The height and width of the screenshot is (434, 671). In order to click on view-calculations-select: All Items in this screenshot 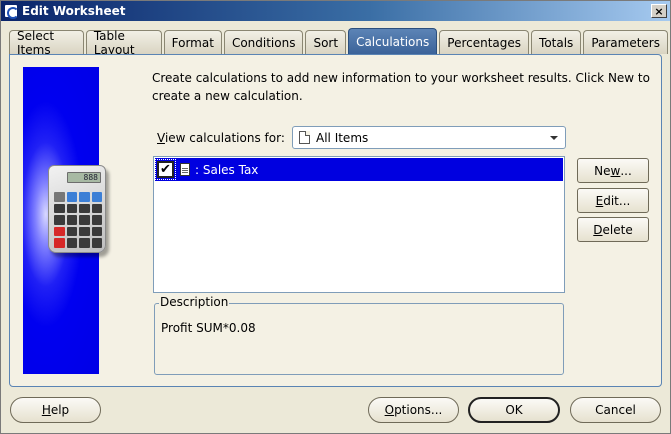, I will do `click(429, 137)`.